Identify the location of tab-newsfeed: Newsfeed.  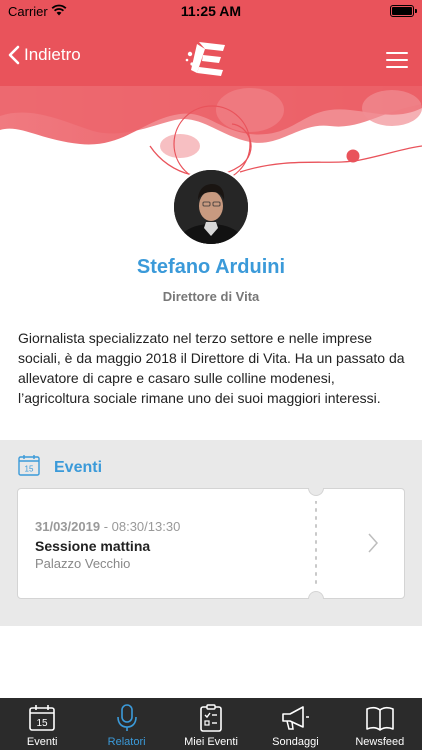
(380, 724).